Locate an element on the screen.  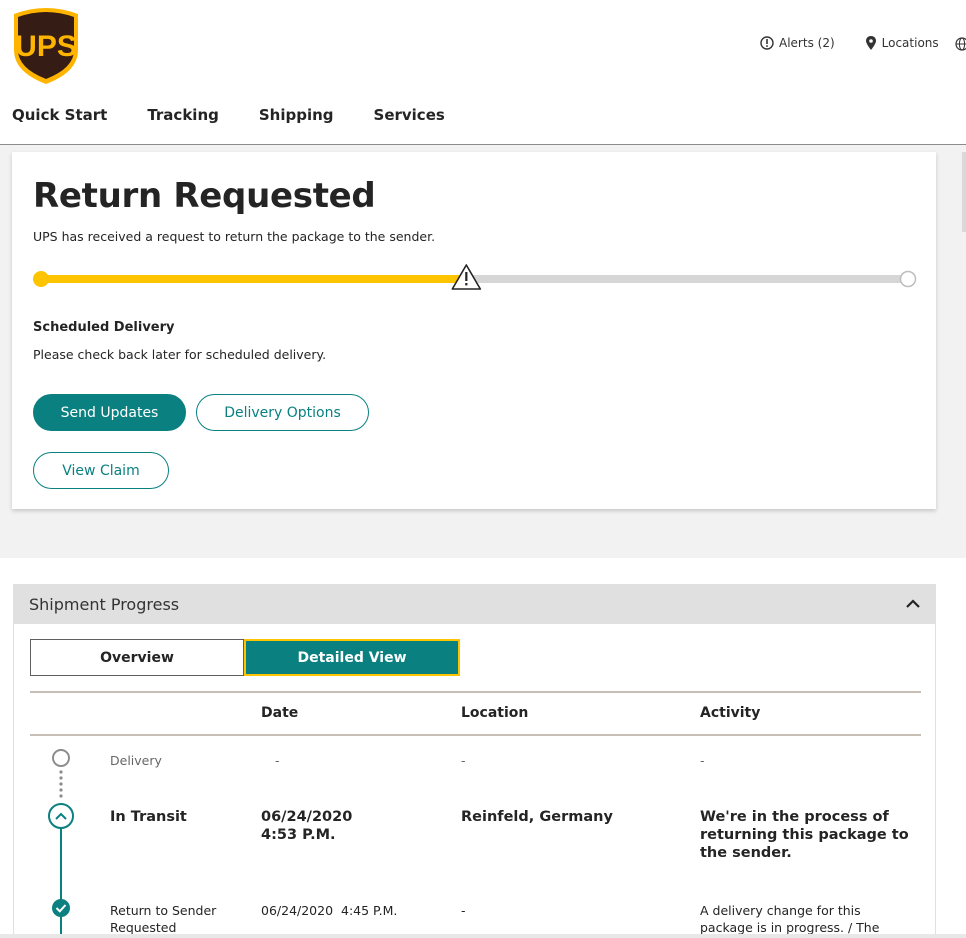
row-return-status: Return to Sender Requested is located at coordinates (163, 919).